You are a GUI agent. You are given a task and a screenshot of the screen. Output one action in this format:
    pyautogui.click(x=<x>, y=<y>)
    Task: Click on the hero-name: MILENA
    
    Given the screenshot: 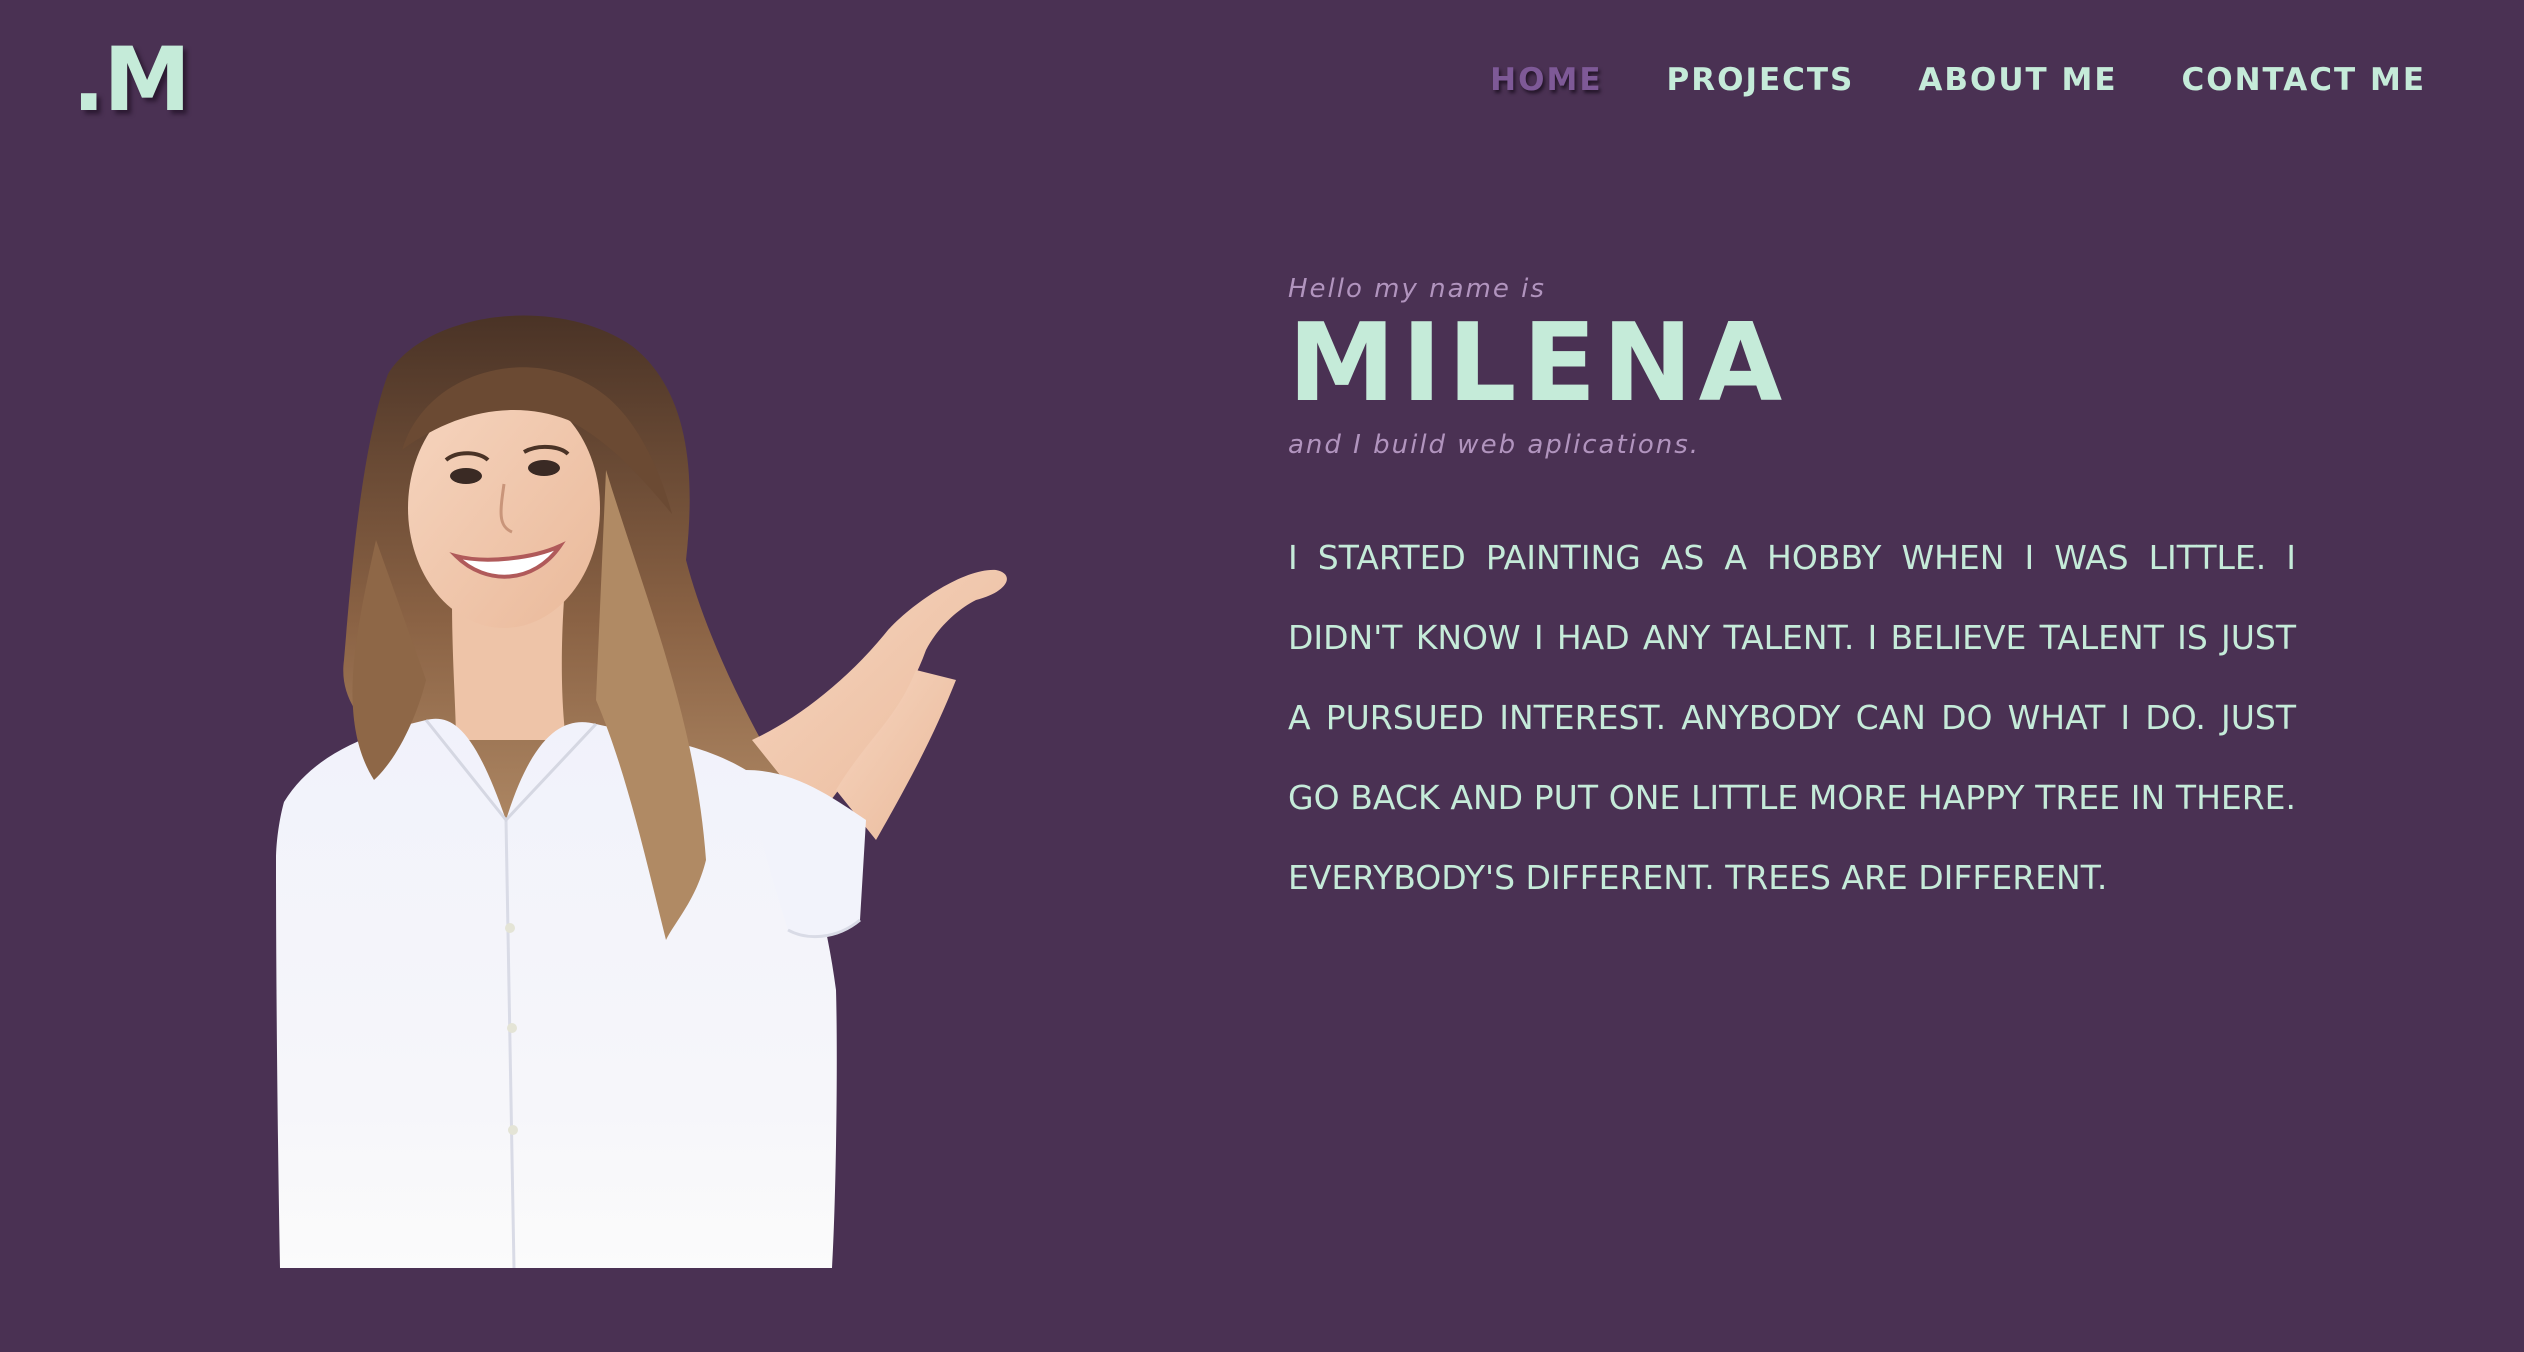 What is the action you would take?
    pyautogui.click(x=1538, y=363)
    